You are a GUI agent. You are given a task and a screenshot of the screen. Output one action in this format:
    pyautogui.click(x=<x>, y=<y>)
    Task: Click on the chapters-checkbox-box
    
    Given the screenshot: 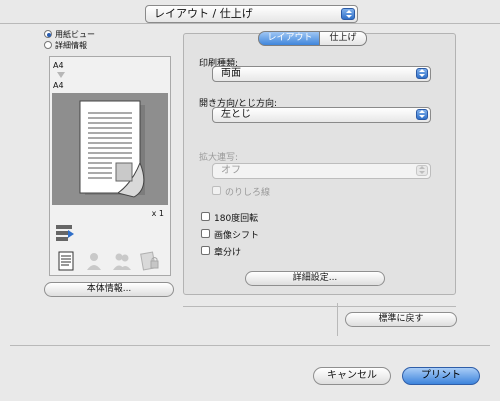 What is the action you would take?
    pyautogui.click(x=205, y=250)
    